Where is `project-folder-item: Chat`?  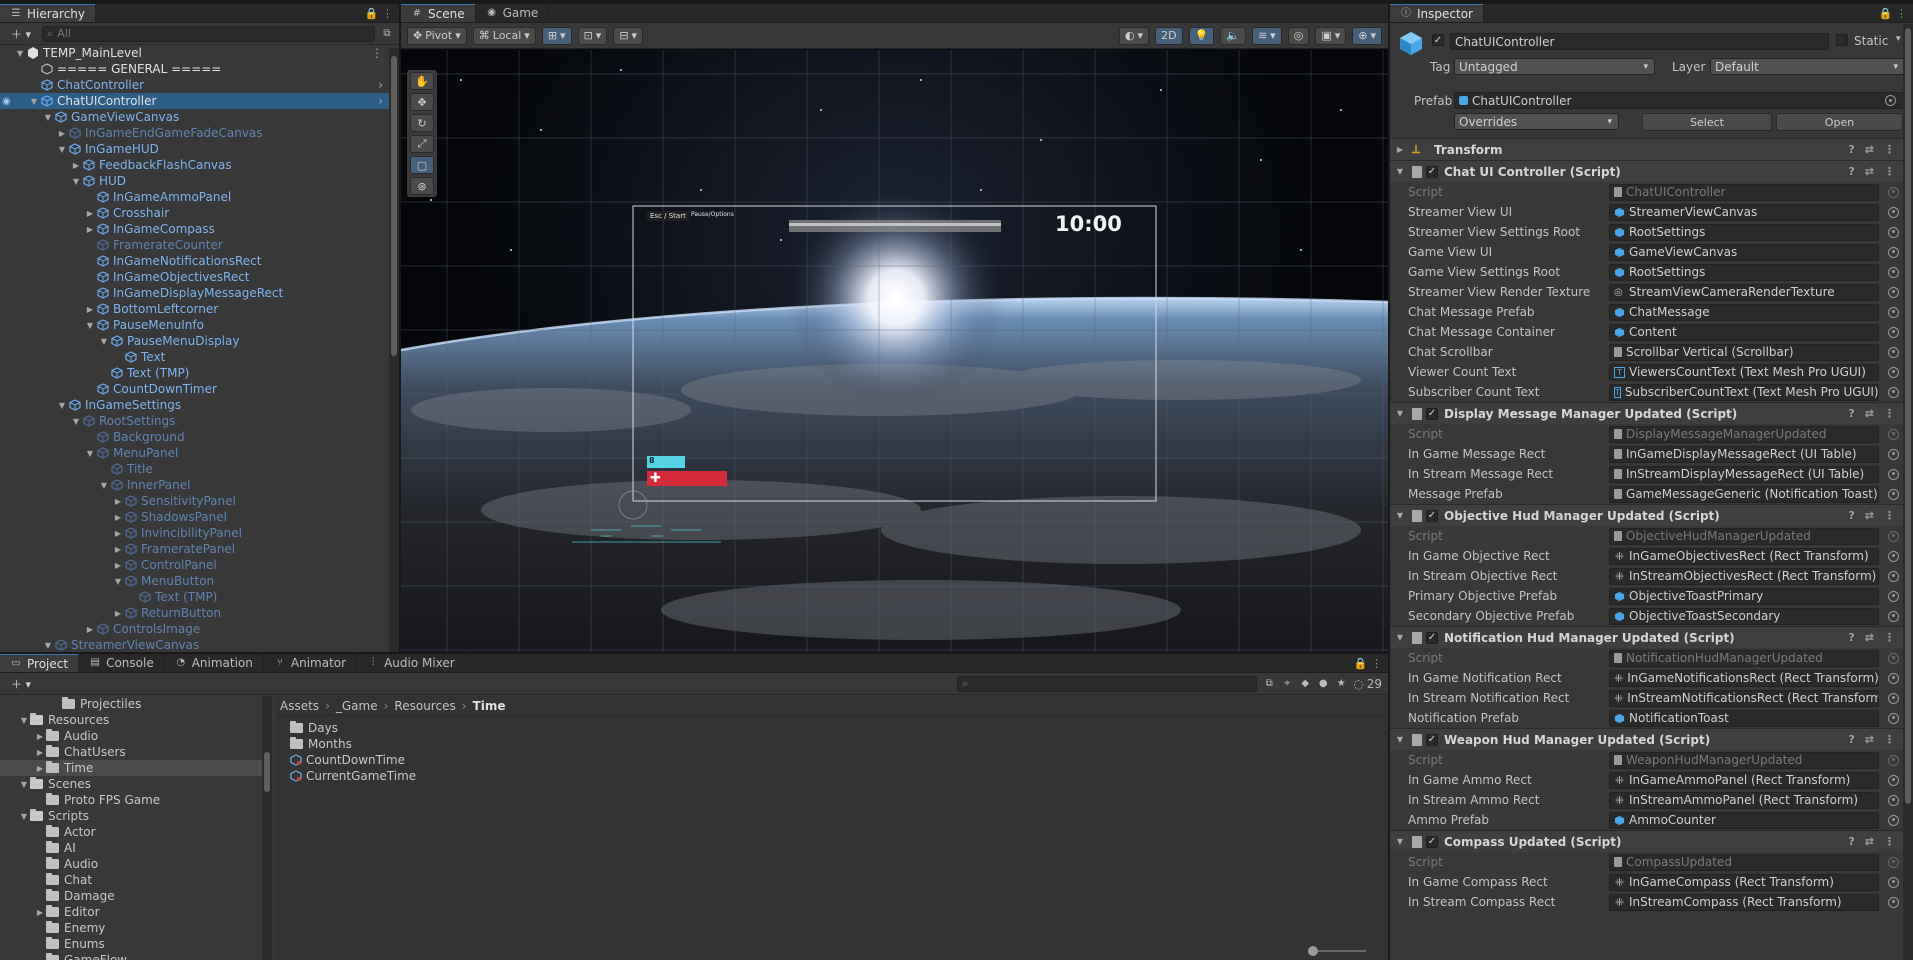
project-folder-item: Chat is located at coordinates (131, 880).